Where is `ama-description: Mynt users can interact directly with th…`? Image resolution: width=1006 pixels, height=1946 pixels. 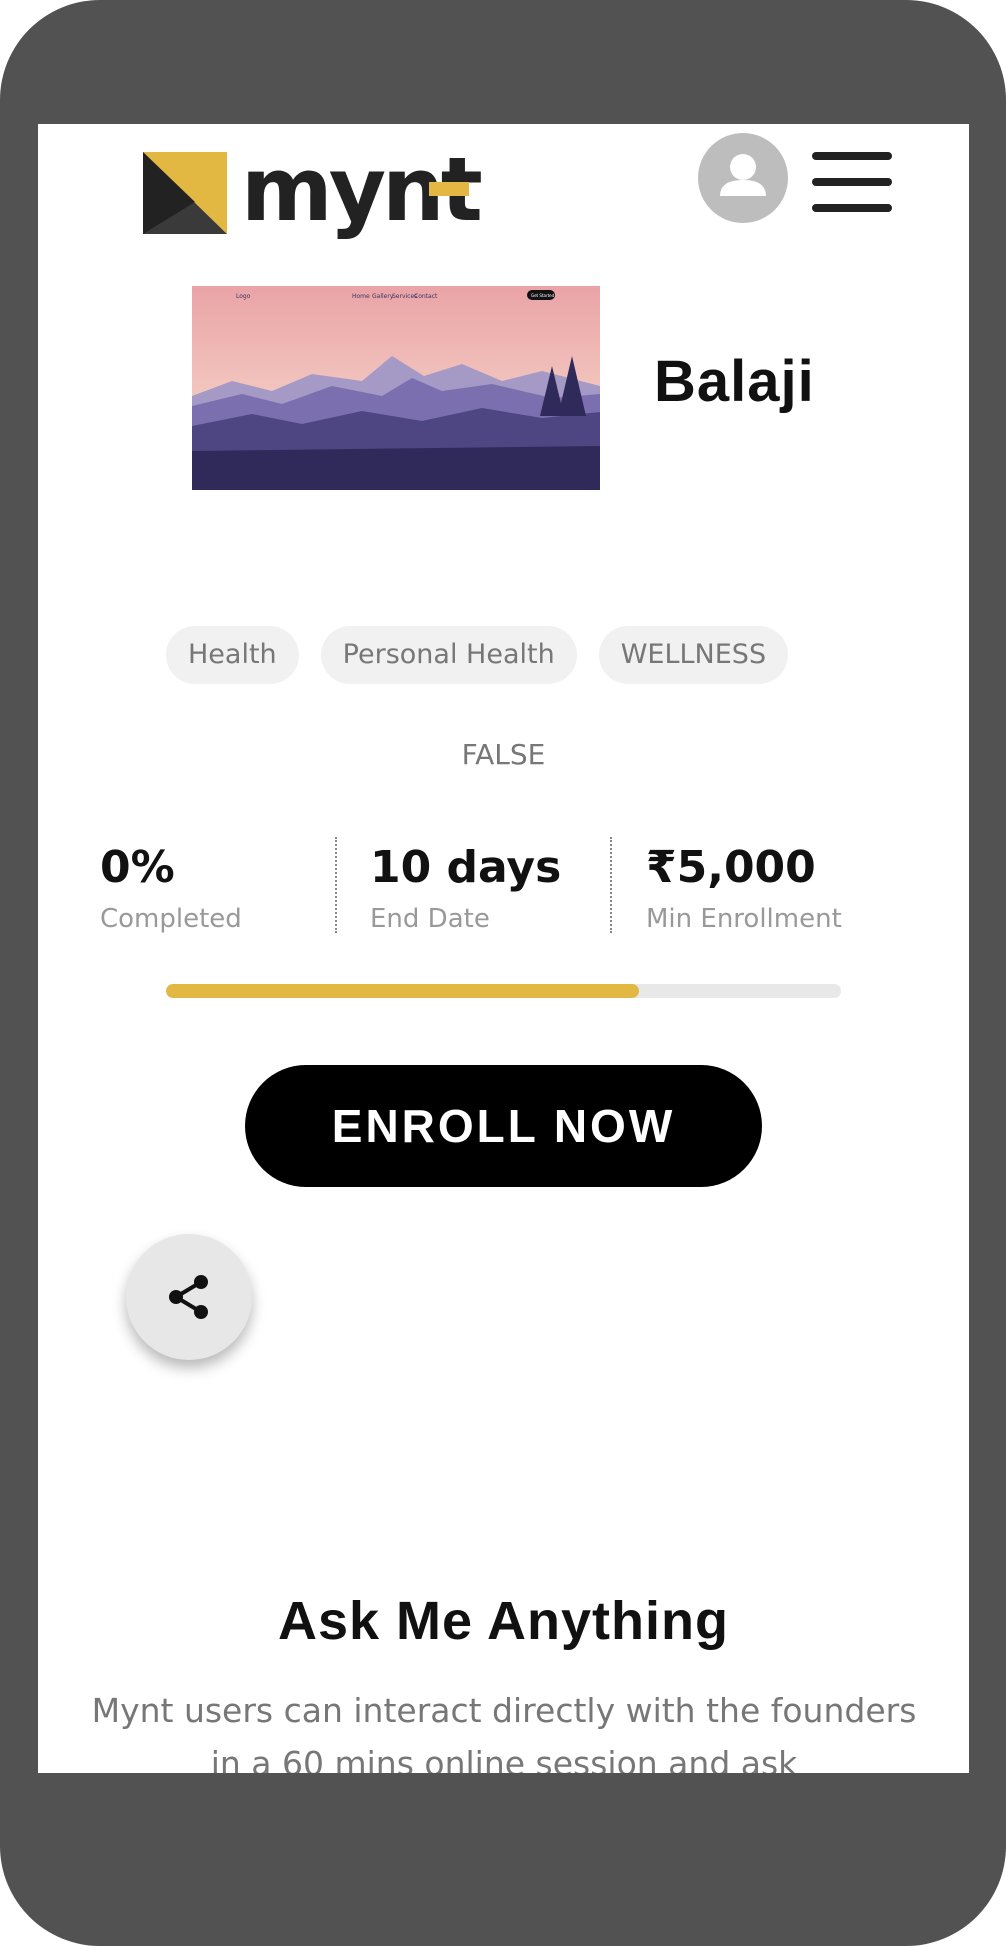
ama-description: Mynt users can interact directly with th… is located at coordinates (504, 1732).